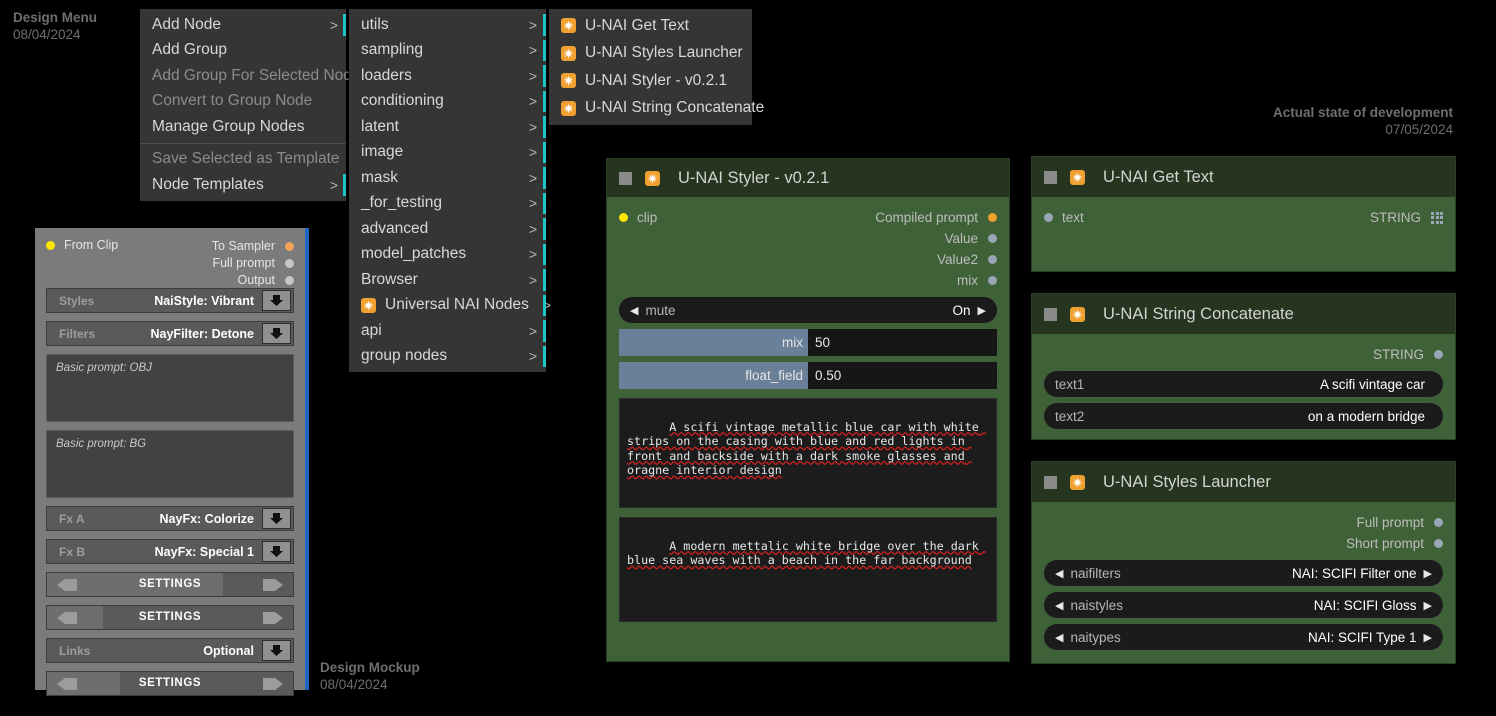 The image size is (1496, 716). I want to click on node-gettext-header: U-NAI Get Text, so click(1243, 177).